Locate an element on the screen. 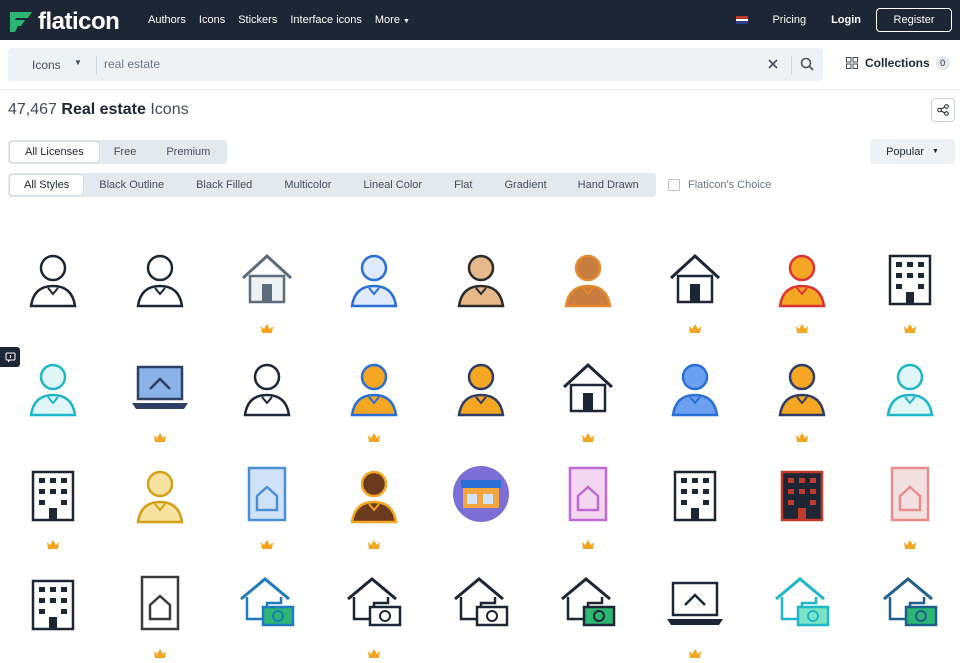 The height and width of the screenshot is (663, 960). apartment-building-icon is located at coordinates (53, 494).